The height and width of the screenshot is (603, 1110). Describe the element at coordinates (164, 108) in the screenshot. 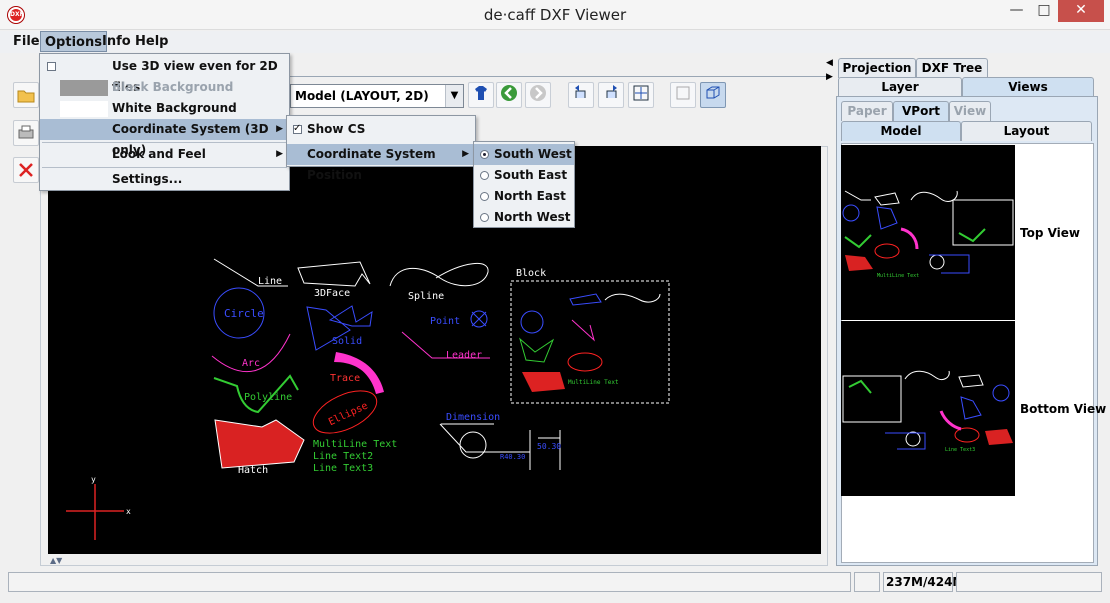

I see `menu-item-white-background: White Background` at that location.